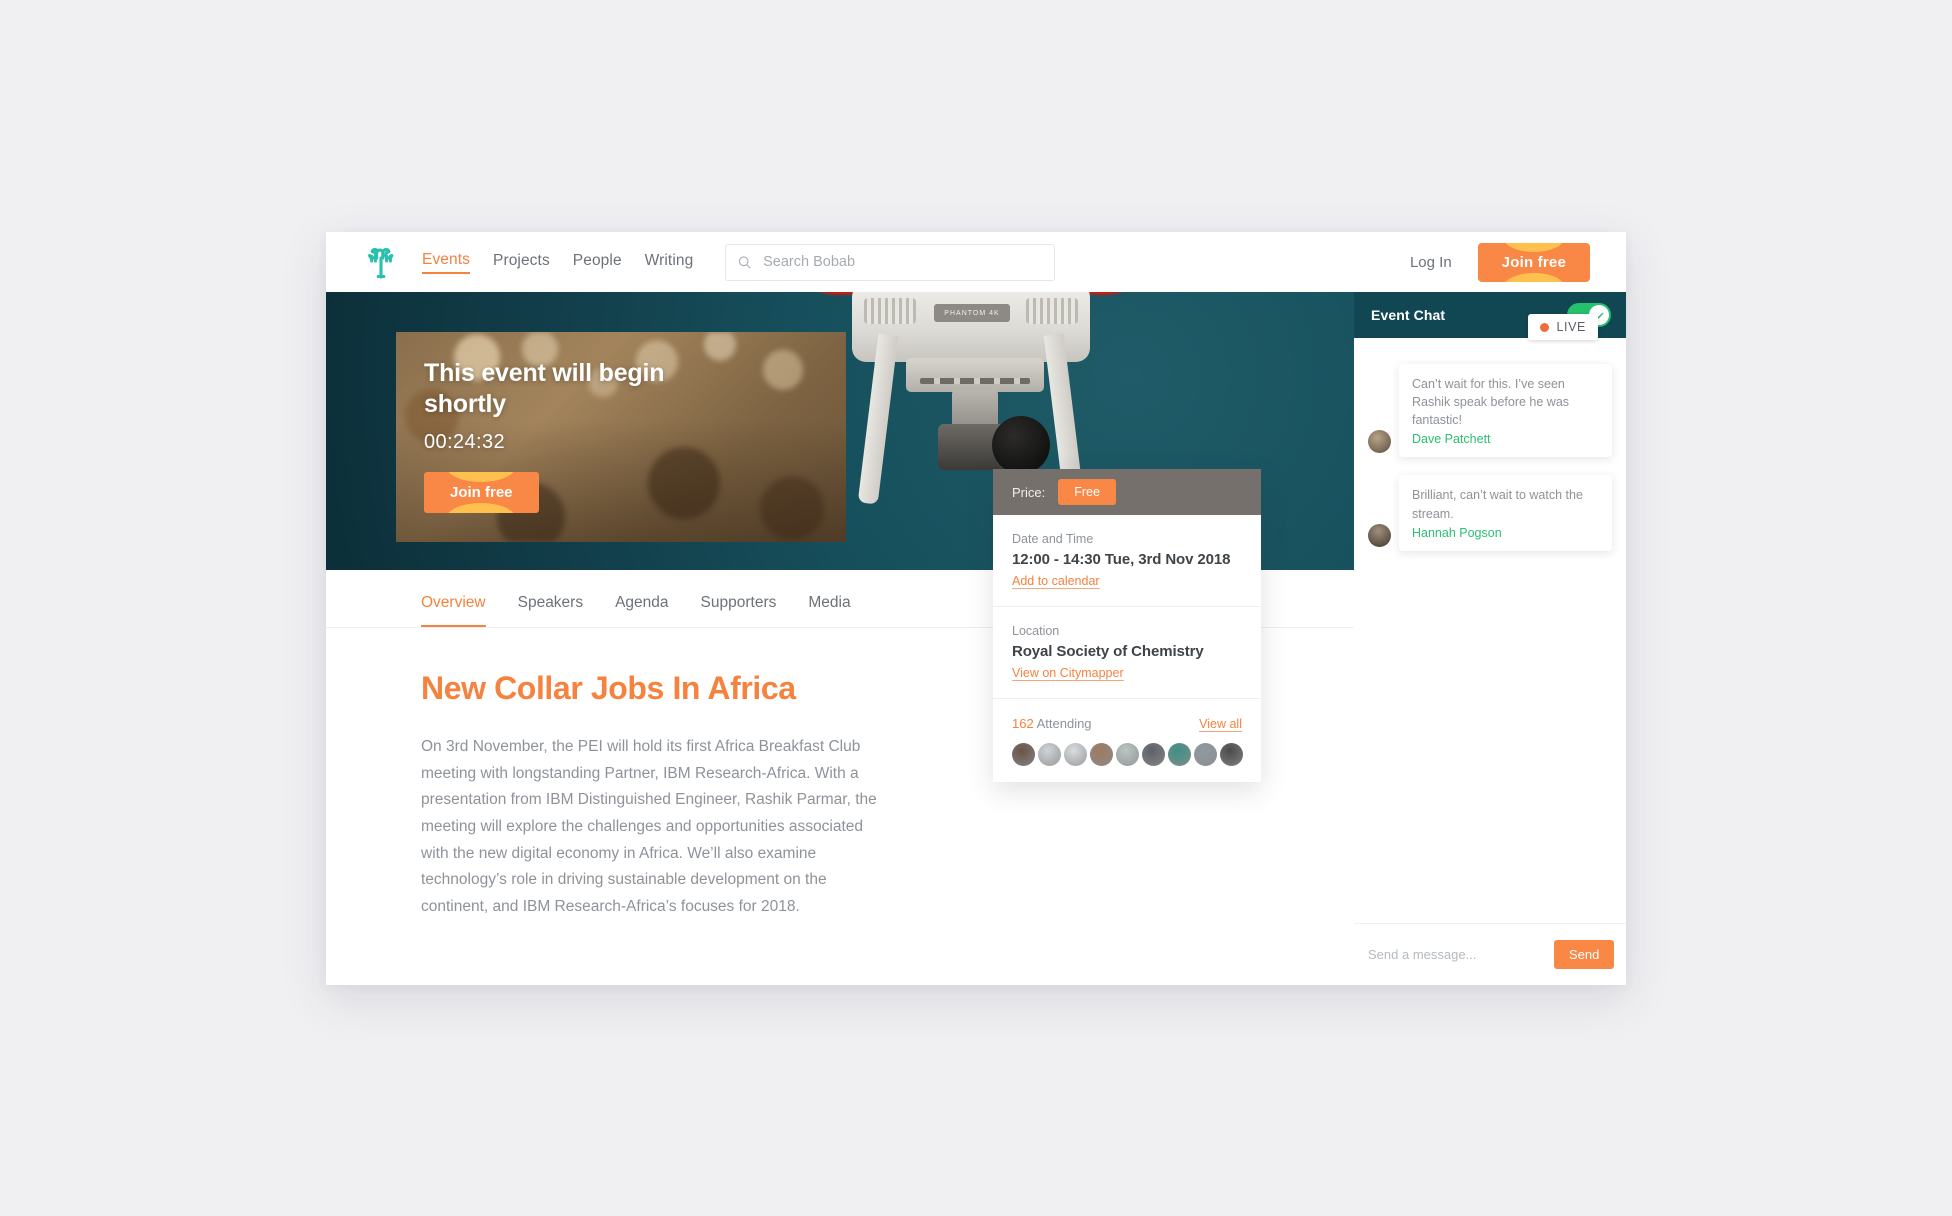 The height and width of the screenshot is (1216, 1952). Describe the element at coordinates (453, 610) in the screenshot. I see `tab-overview: Overview` at that location.